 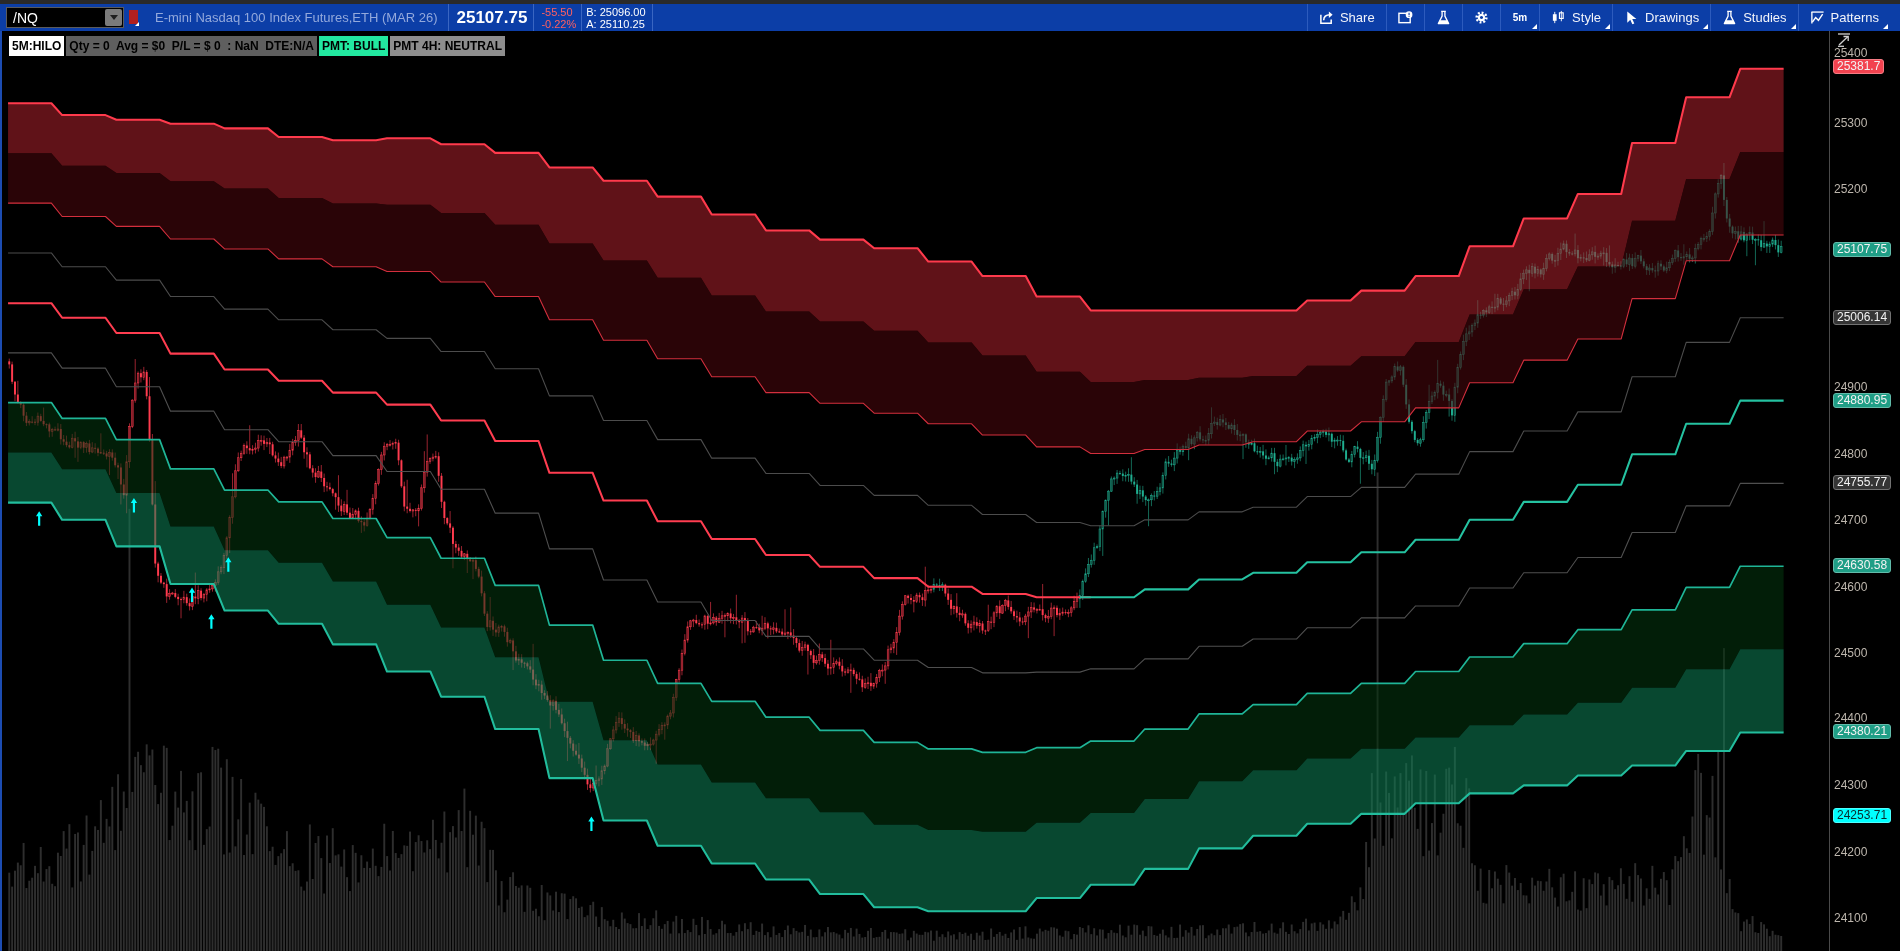 I want to click on price-label: 25107.75, so click(x=1862, y=249).